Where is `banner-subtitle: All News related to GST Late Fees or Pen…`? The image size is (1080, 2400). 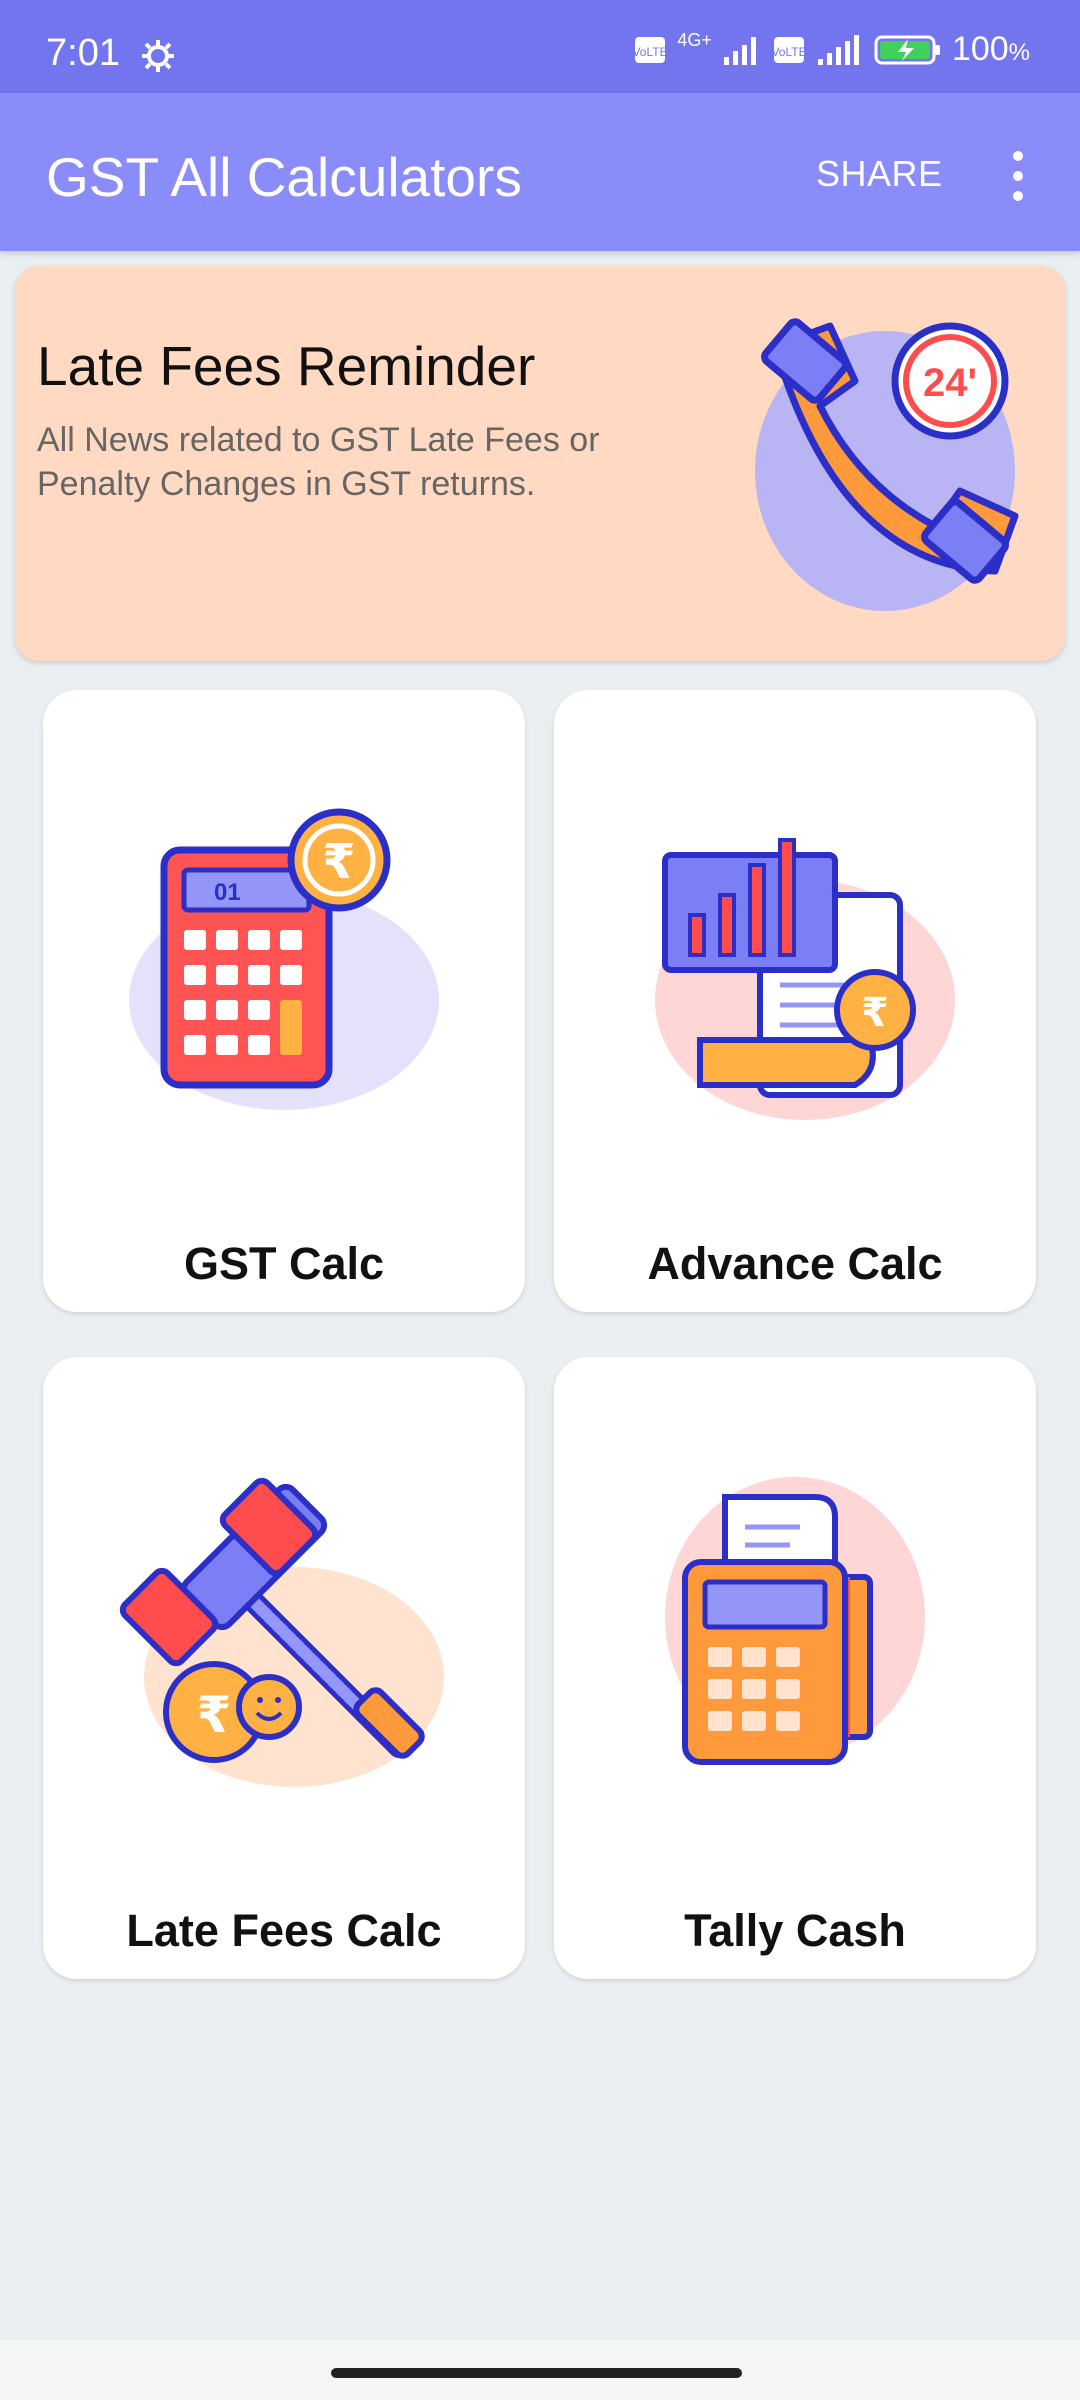
banner-subtitle: All News related to GST Late Fees or Pen… is located at coordinates (318, 462).